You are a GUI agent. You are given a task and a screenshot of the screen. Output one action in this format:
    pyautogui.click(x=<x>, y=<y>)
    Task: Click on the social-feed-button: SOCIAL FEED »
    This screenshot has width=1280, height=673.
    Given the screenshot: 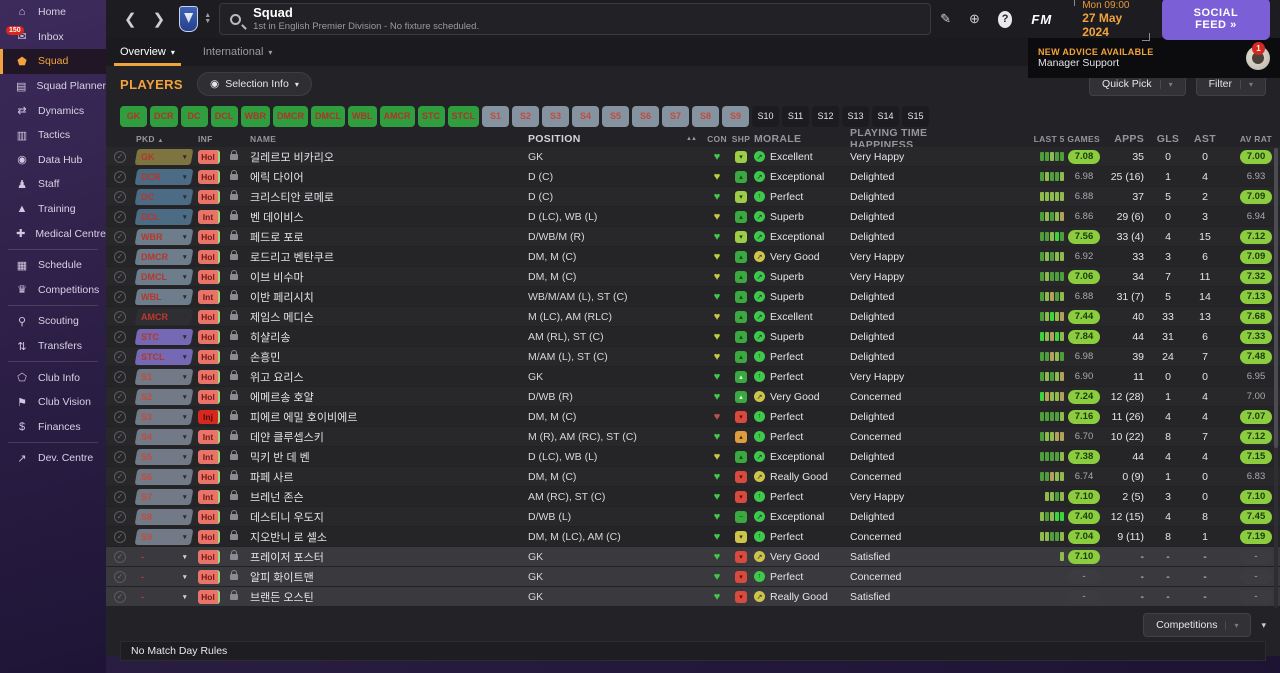 What is the action you would take?
    pyautogui.click(x=1215, y=20)
    